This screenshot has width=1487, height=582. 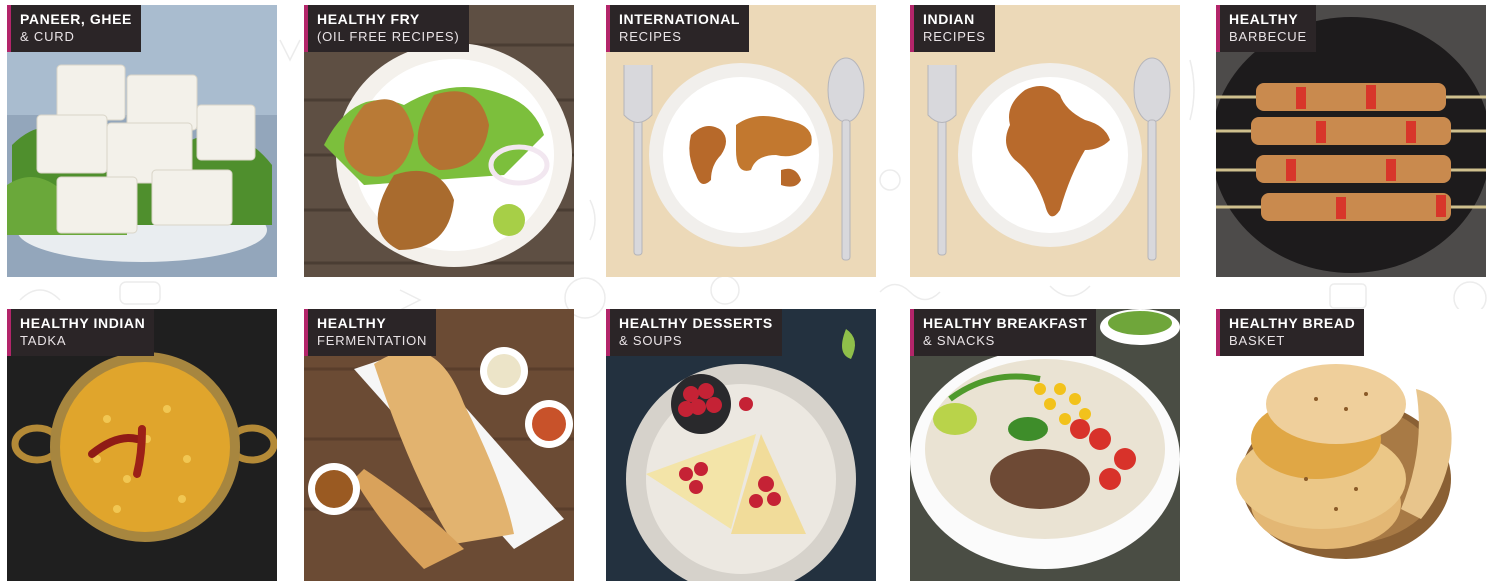 What do you see at coordinates (959, 340) in the screenshot?
I see `category-subtitle: & SNACKS` at bounding box center [959, 340].